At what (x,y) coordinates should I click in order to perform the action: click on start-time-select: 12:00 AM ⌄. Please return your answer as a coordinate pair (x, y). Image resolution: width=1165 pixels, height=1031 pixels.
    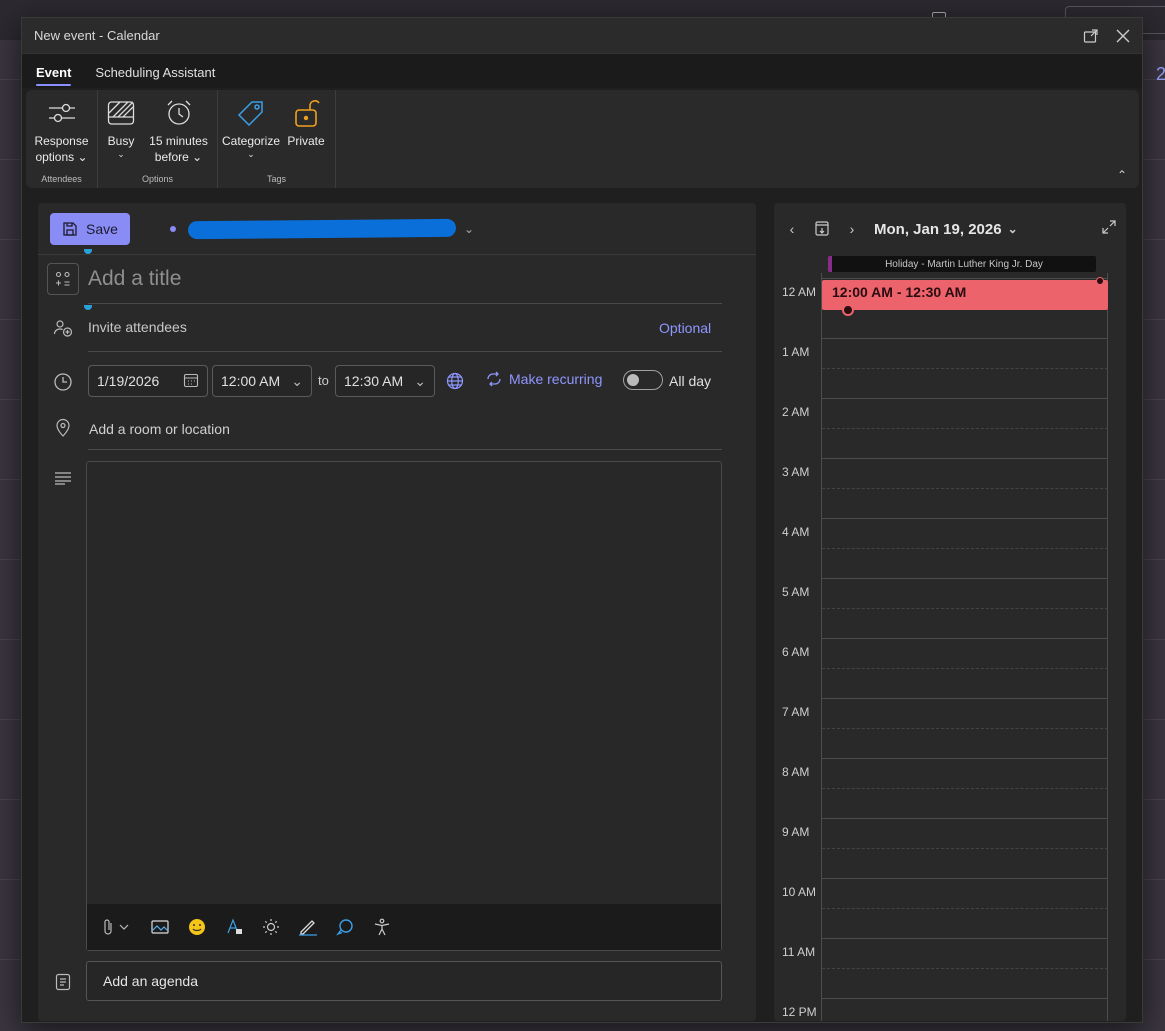
    Looking at the image, I should click on (262, 381).